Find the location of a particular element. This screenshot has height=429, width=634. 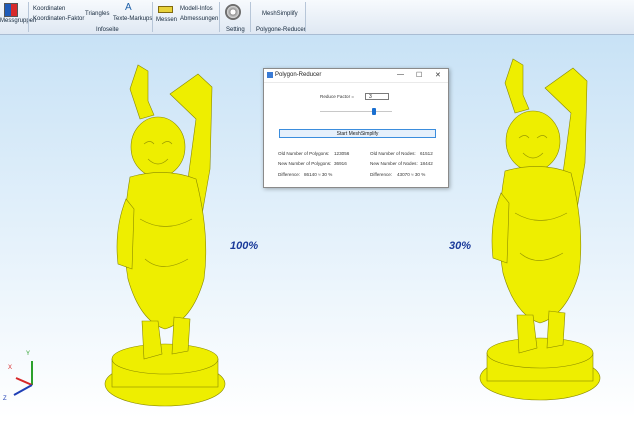

maximize-icon: ☐ is located at coordinates (419, 75).